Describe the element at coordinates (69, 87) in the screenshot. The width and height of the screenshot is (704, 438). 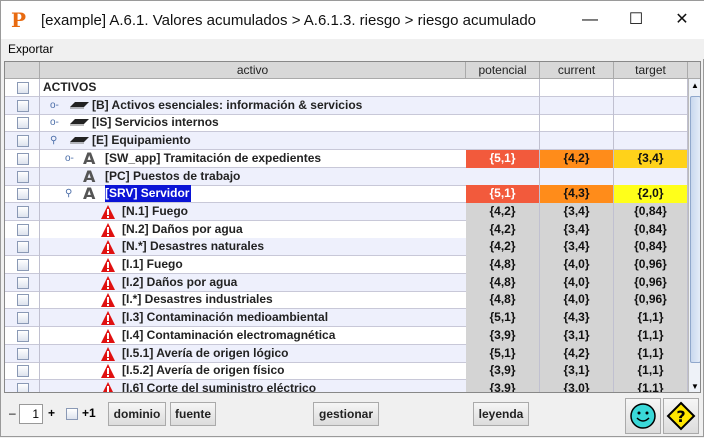
I see `row-name: ACTIVOS` at that location.